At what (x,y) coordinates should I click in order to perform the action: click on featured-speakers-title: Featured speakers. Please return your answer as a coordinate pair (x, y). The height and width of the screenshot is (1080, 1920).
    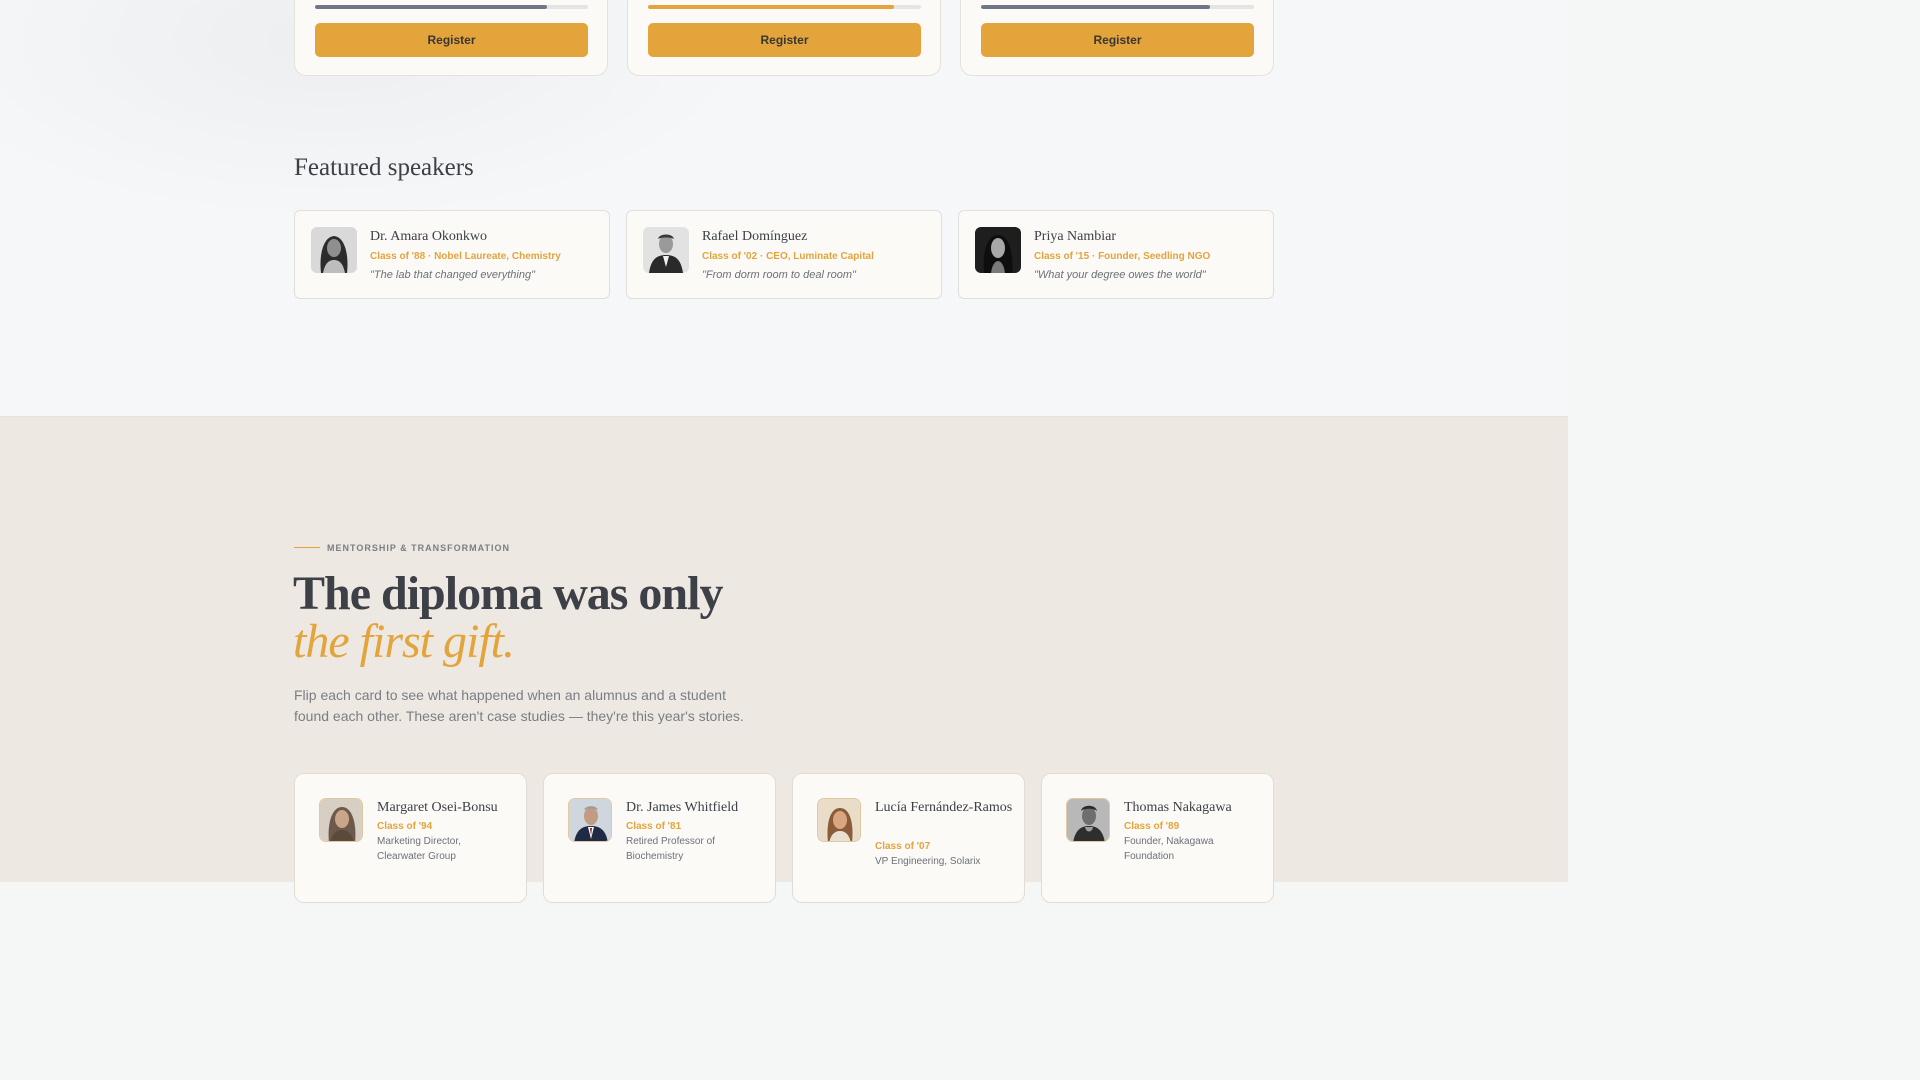
    Looking at the image, I should click on (384, 167).